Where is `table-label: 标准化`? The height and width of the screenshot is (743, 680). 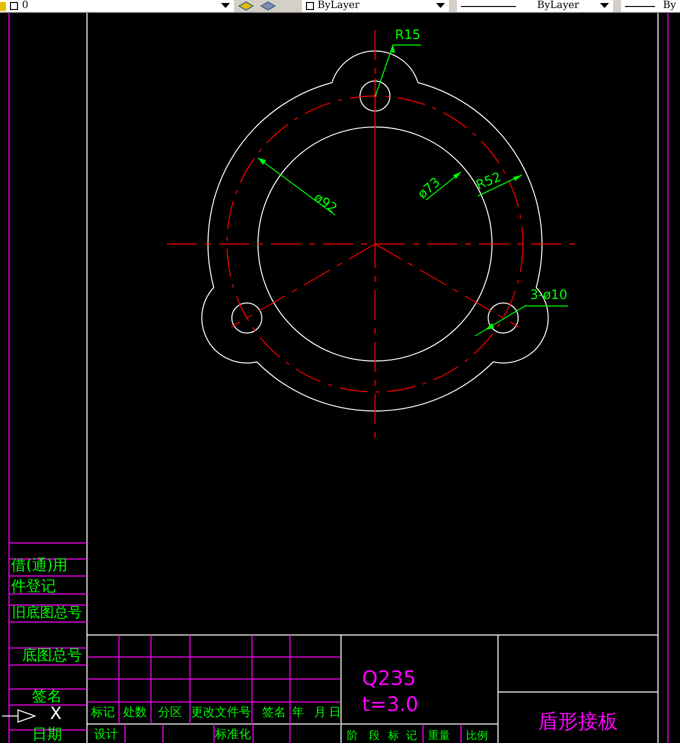 table-label: 标准化 is located at coordinates (233, 734).